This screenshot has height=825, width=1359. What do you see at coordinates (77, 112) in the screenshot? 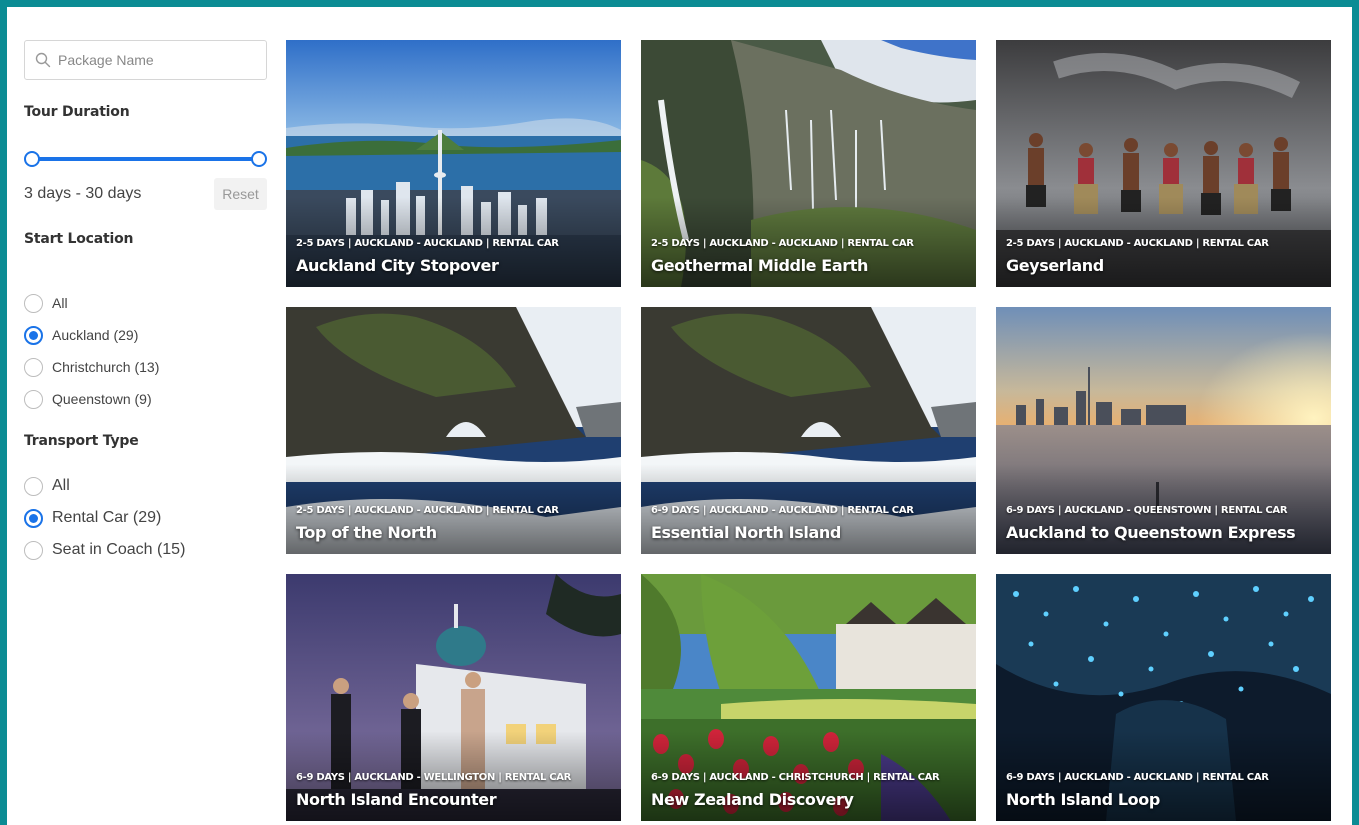
I see `tour-duration-heading: Tour Duration` at bounding box center [77, 112].